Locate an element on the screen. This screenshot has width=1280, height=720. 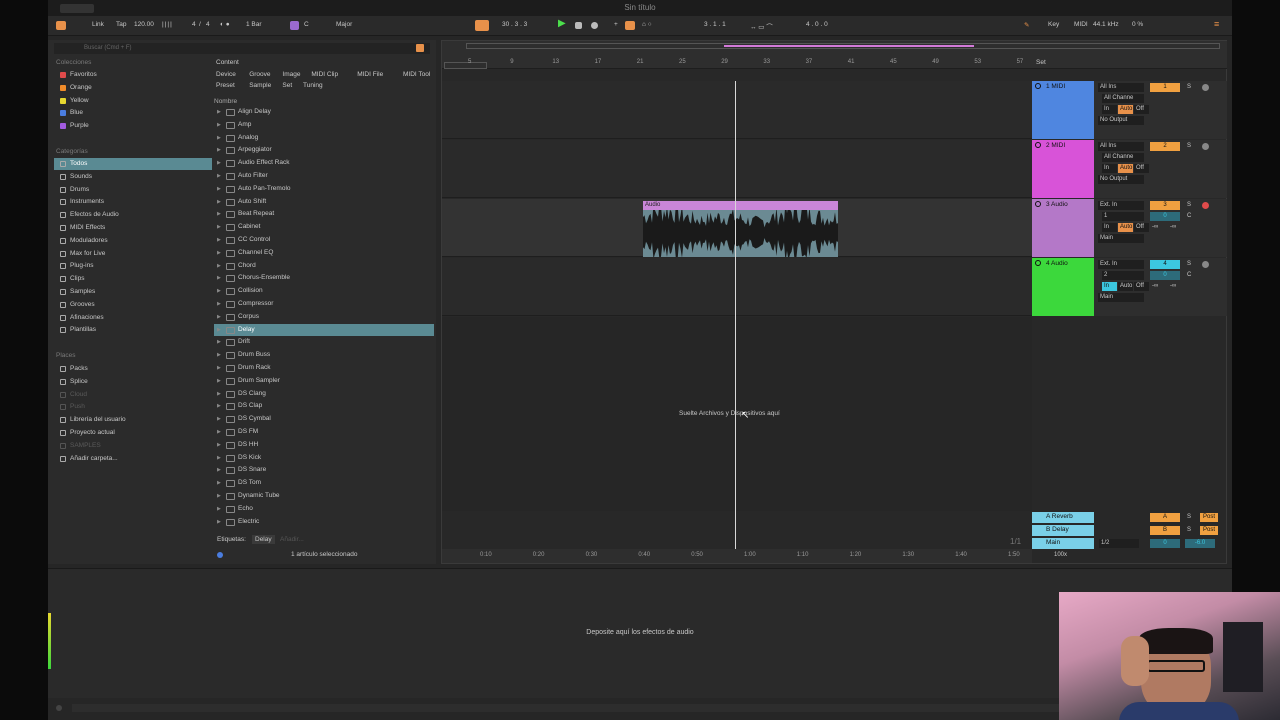
browser-item: ▶ DS Tom is located at coordinates (324, 483).